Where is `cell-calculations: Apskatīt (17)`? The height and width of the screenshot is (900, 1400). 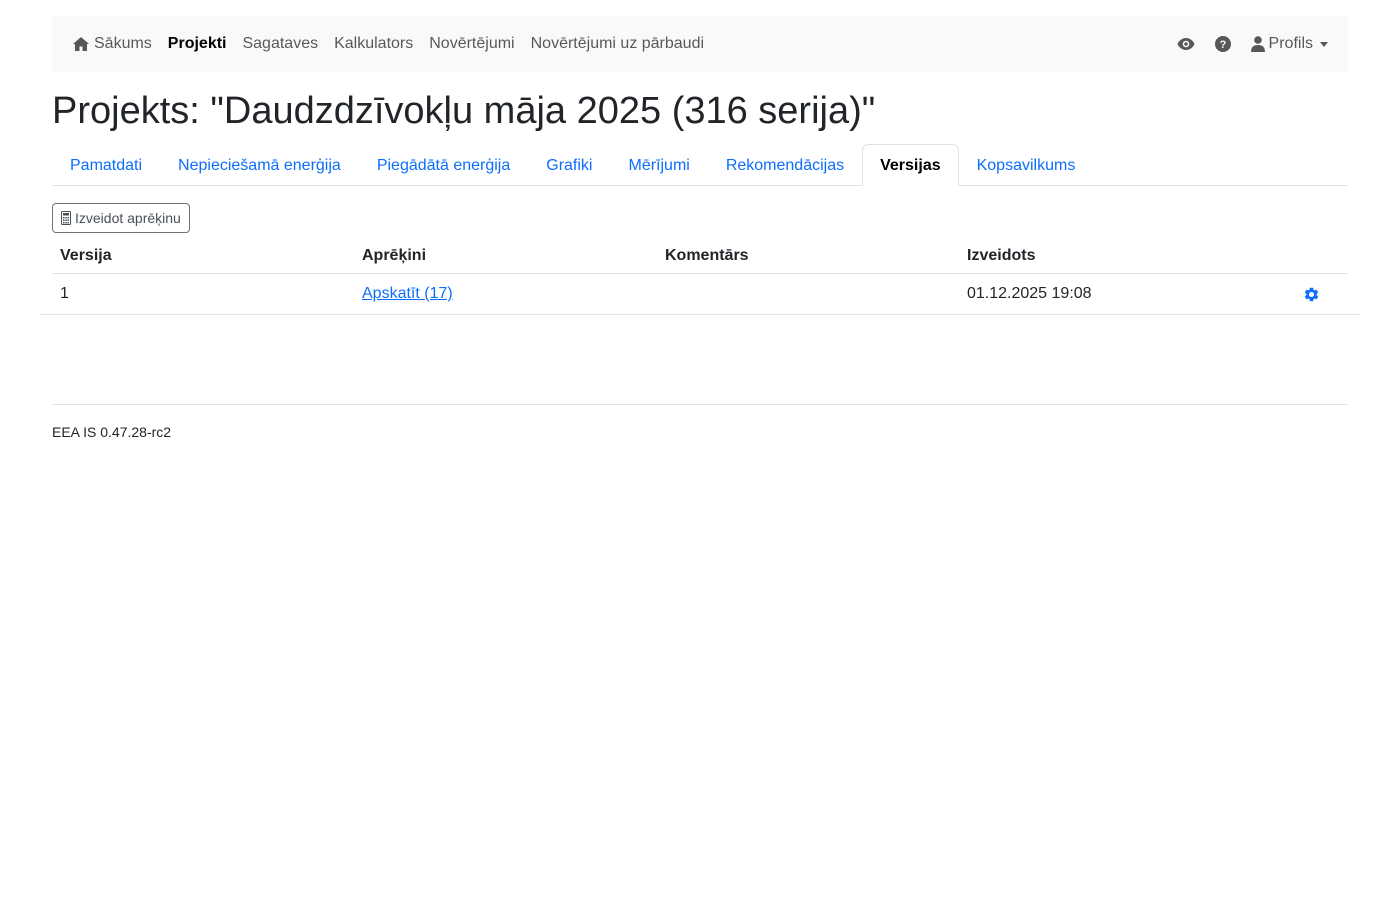
cell-calculations: Apskatīt (17) is located at coordinates (505, 294).